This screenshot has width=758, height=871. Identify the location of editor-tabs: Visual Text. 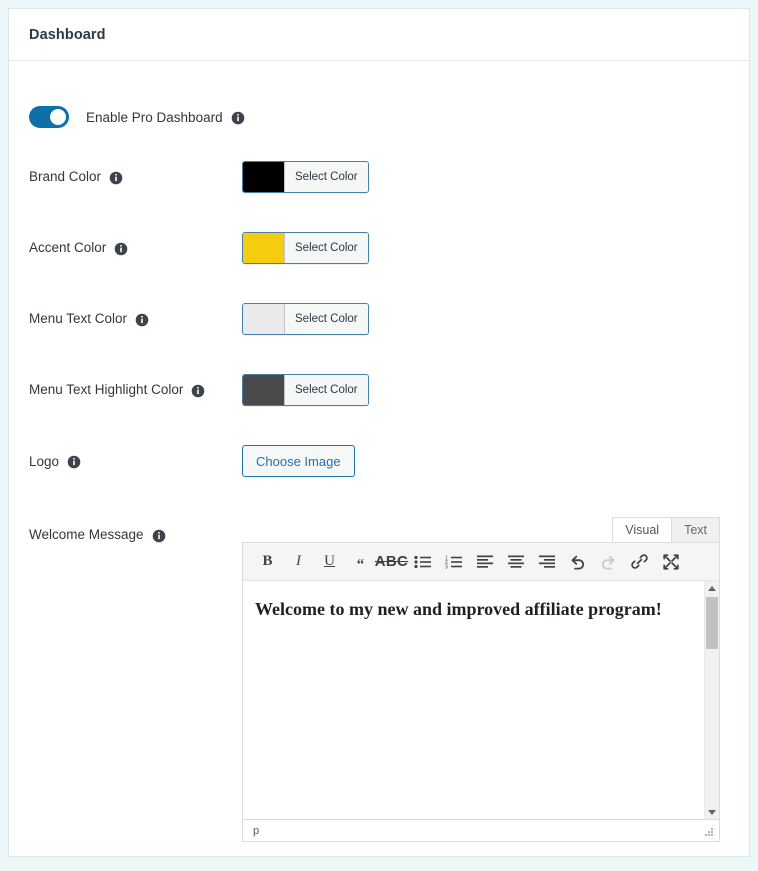
(481, 529).